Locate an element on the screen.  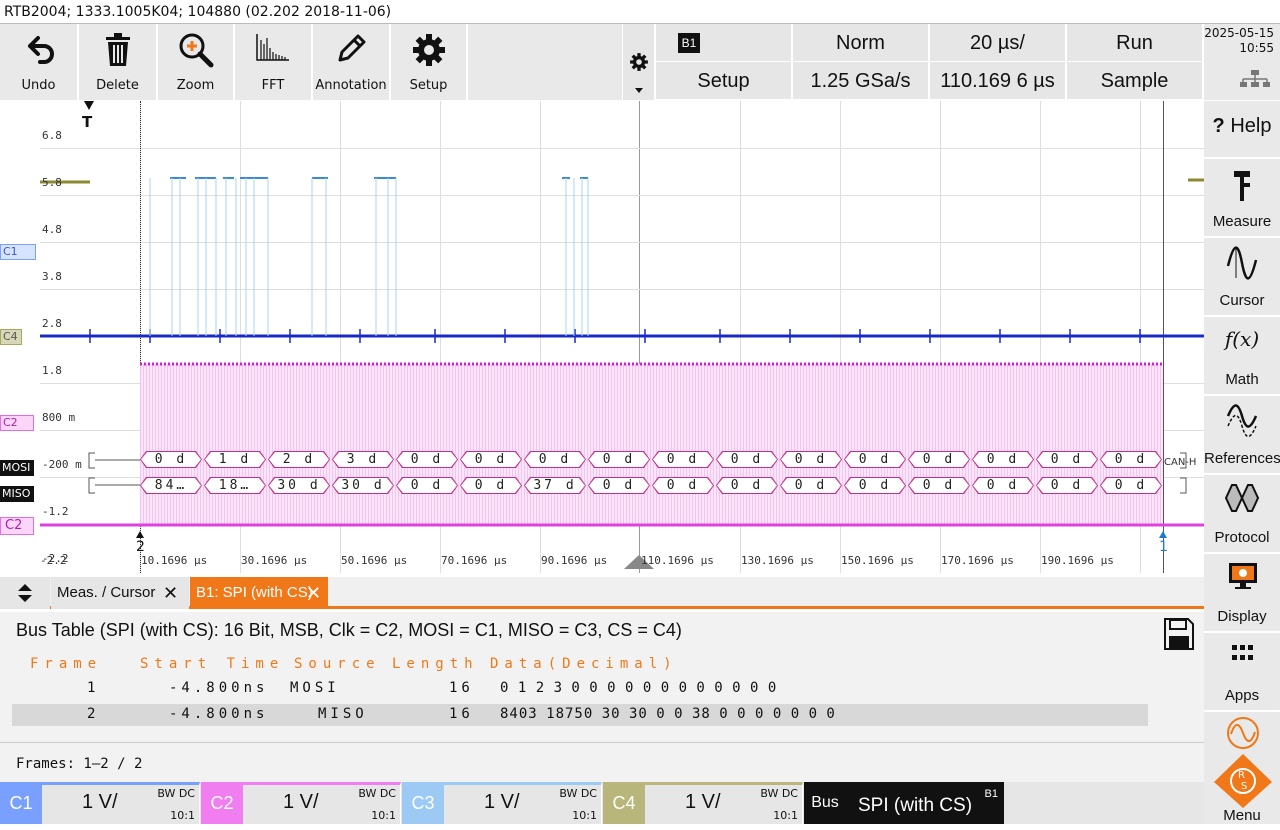
tab-spi-with-cs: B1: SPI (with CS) ✕ is located at coordinates (259, 593).